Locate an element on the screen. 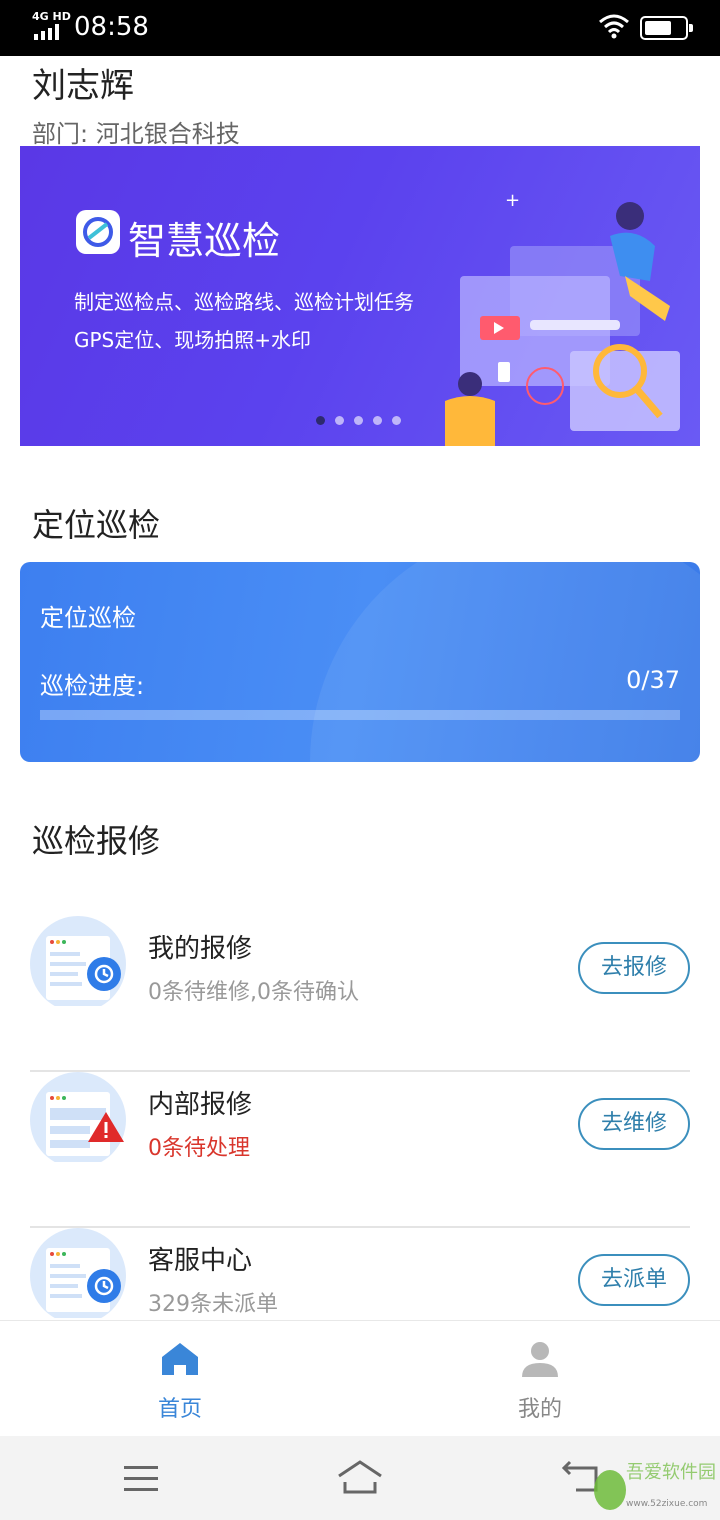 This screenshot has height=1520, width=720. go-dispatch-button: 去派单 is located at coordinates (634, 1280).